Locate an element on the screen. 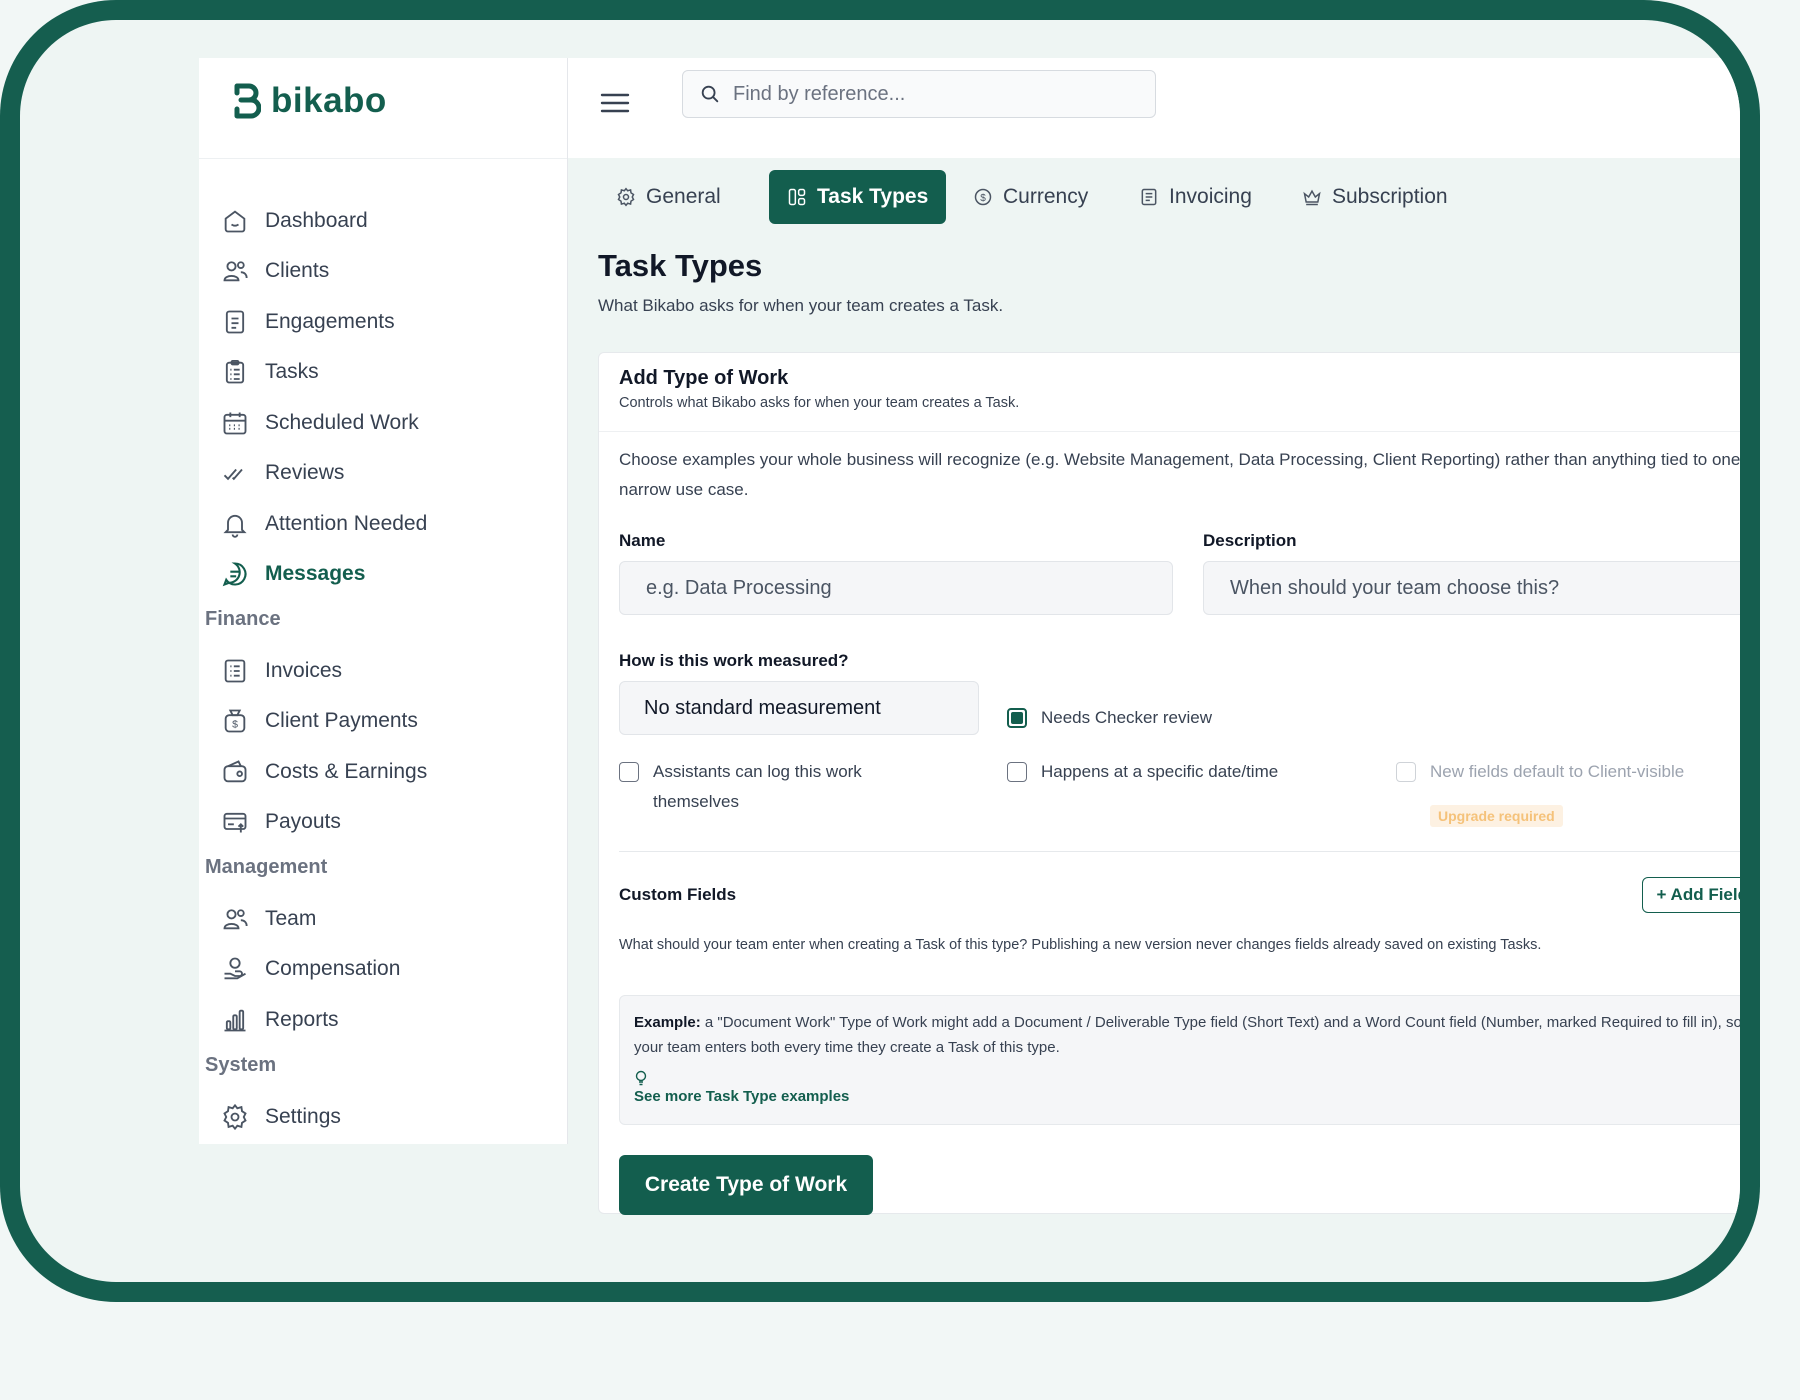  sidebar-item-clients: Clients is located at coordinates (385, 271).